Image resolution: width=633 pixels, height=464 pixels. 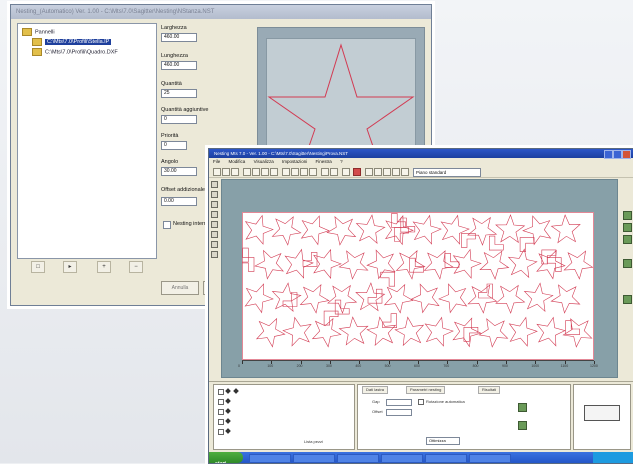 What do you see at coordinates (396, 172) in the screenshot?
I see `layers-icon` at bounding box center [396, 172].